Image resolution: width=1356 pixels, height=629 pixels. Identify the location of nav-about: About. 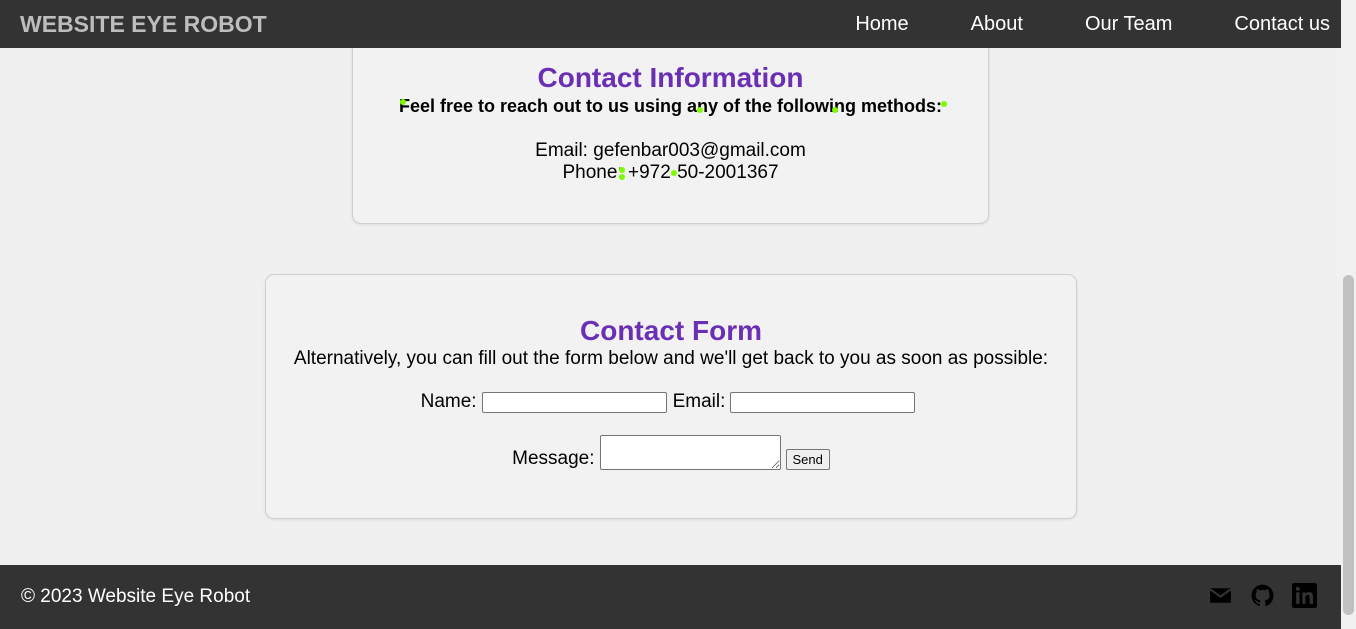
(997, 24).